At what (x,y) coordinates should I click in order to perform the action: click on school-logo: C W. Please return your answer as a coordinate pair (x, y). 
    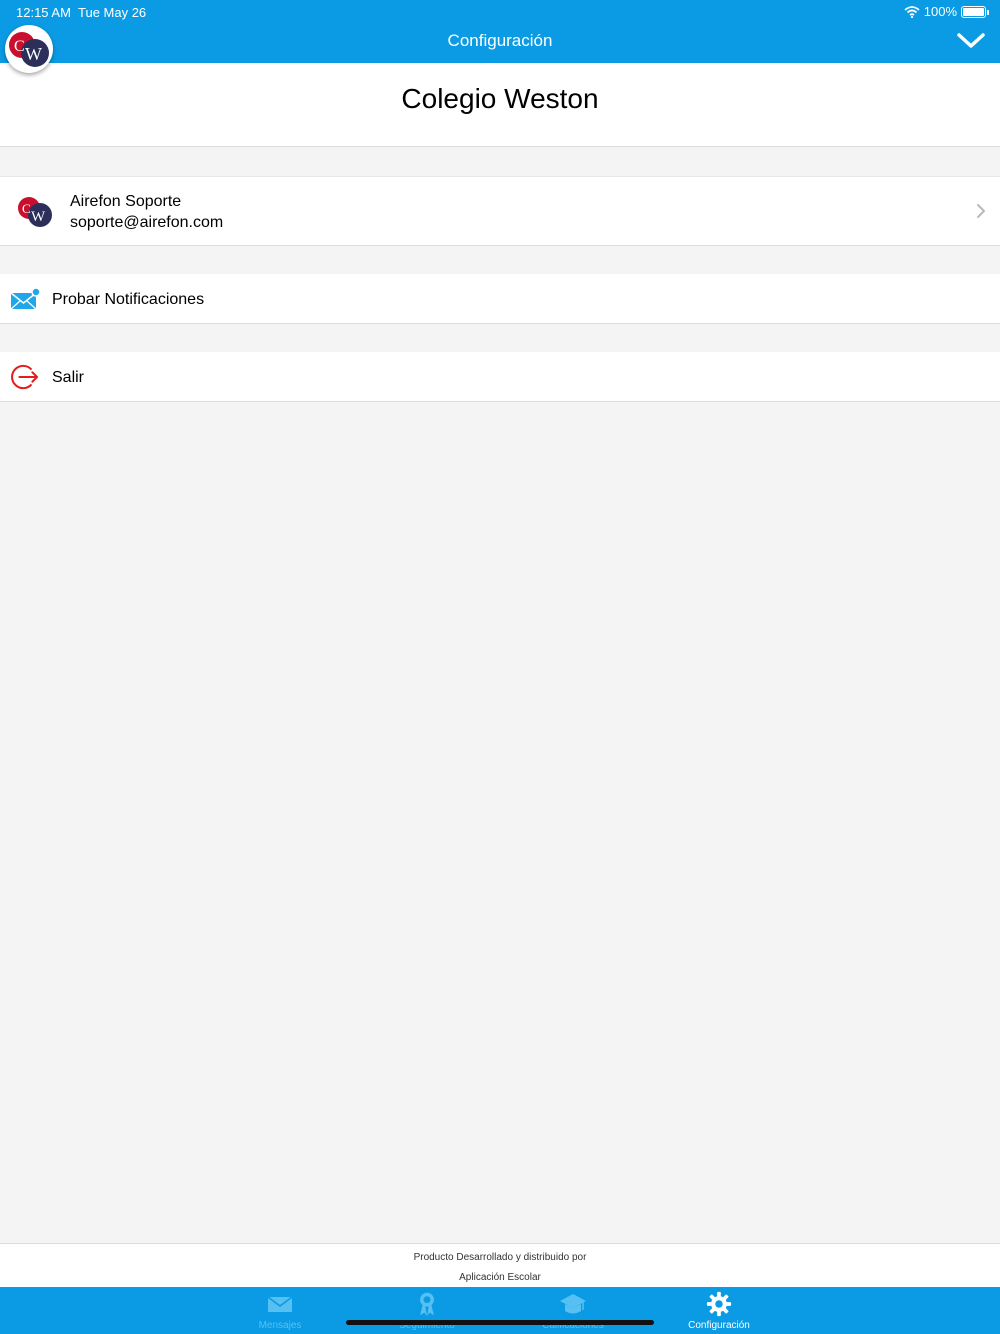
    Looking at the image, I should click on (29, 49).